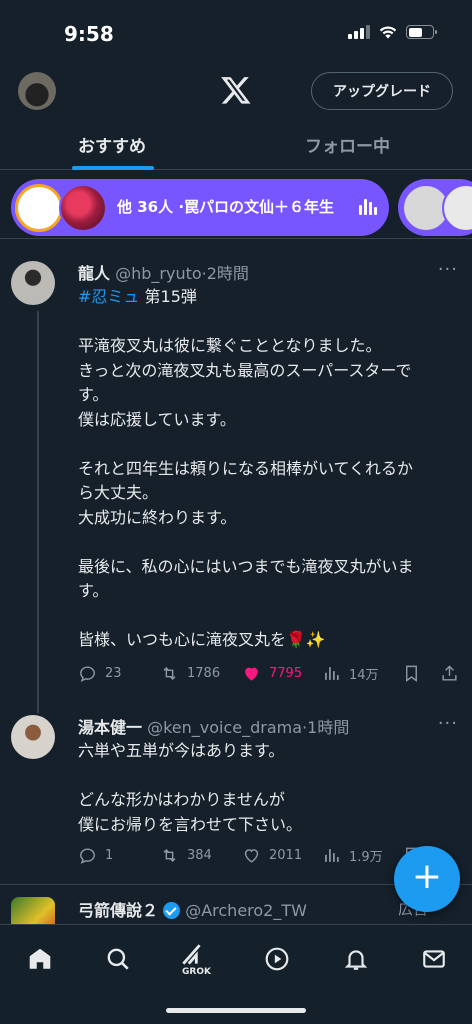  I want to click on tweet-text-line: 六単や五単が今はあります。, so click(181, 750).